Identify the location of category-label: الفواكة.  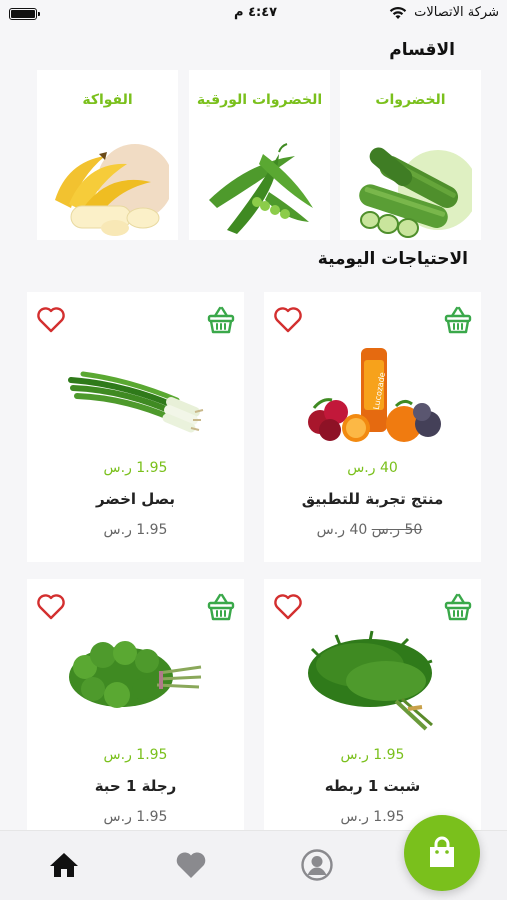
(107, 100).